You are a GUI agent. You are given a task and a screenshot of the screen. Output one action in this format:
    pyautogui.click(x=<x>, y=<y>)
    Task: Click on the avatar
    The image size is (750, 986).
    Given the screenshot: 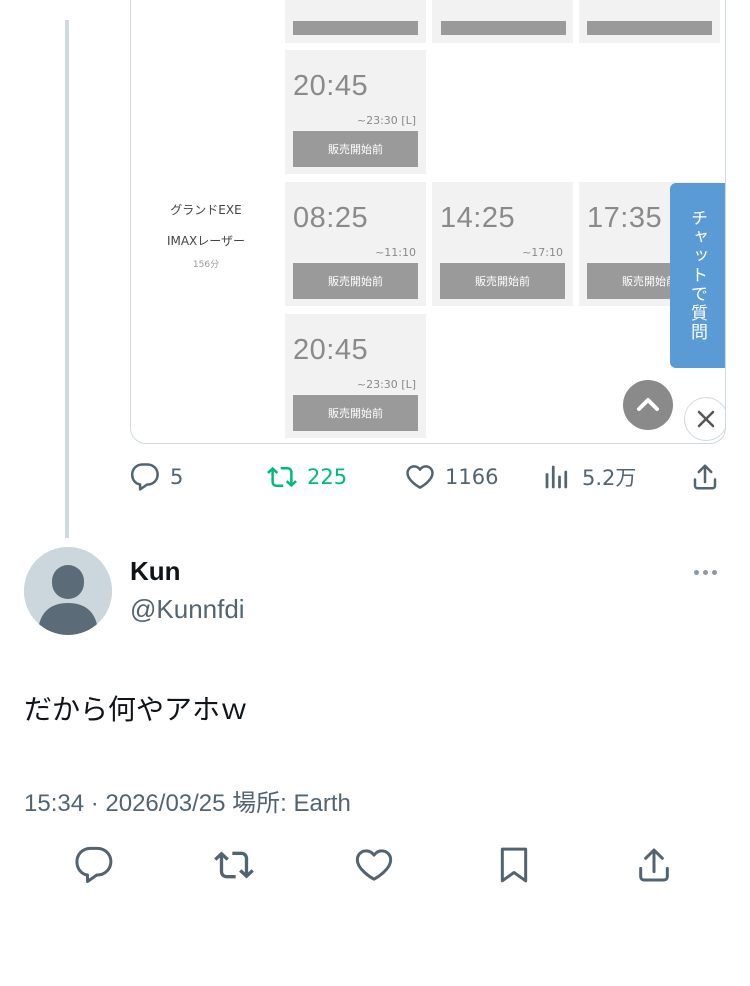 What is the action you would take?
    pyautogui.click(x=68, y=591)
    